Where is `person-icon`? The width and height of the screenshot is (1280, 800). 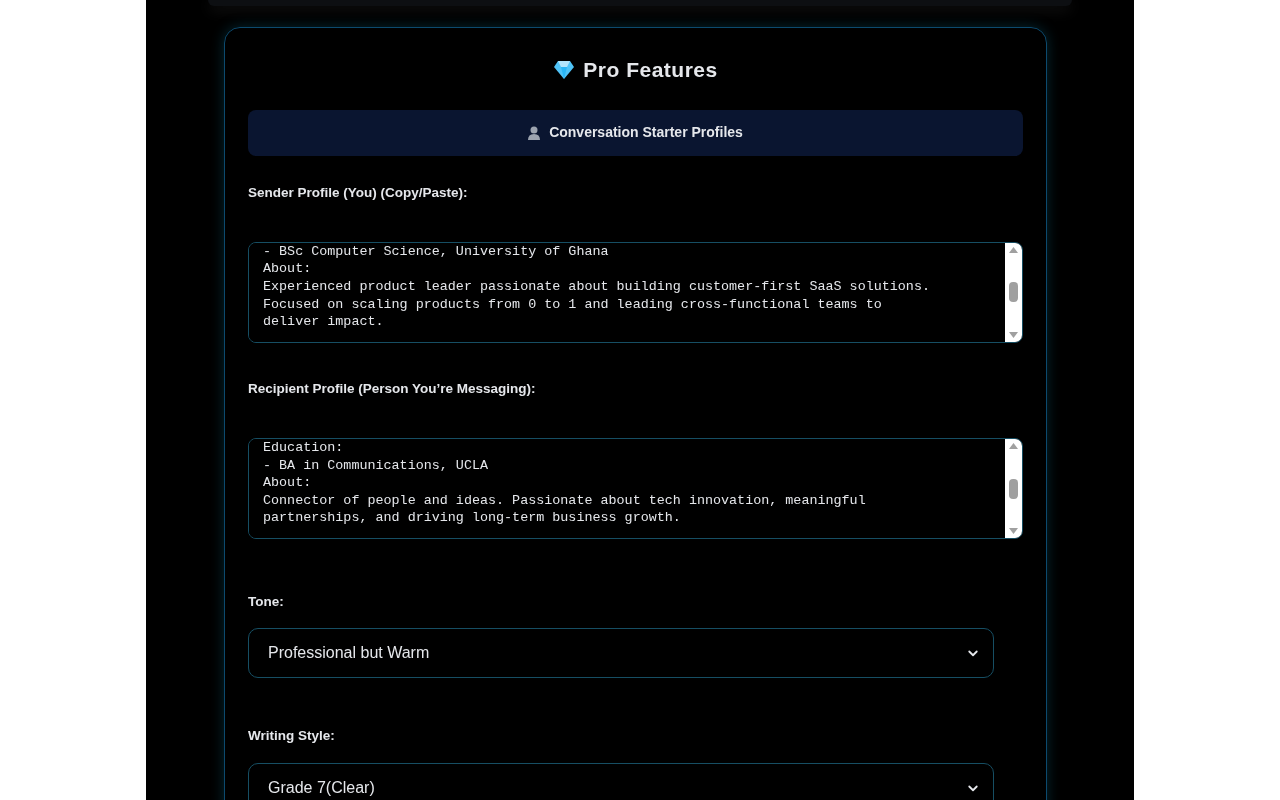 person-icon is located at coordinates (535, 132).